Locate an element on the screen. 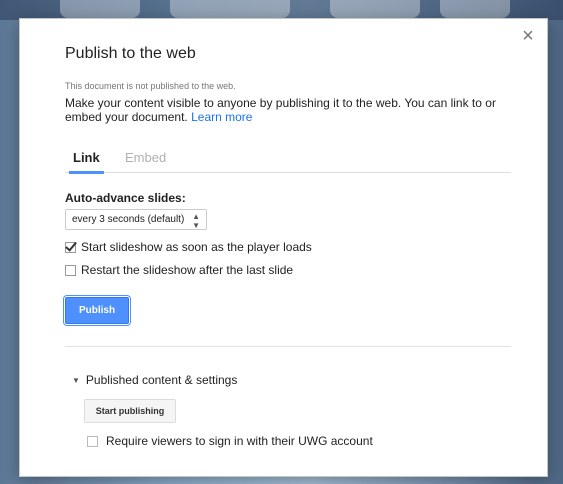  start-publishing-button: Start publishing is located at coordinates (130, 411).